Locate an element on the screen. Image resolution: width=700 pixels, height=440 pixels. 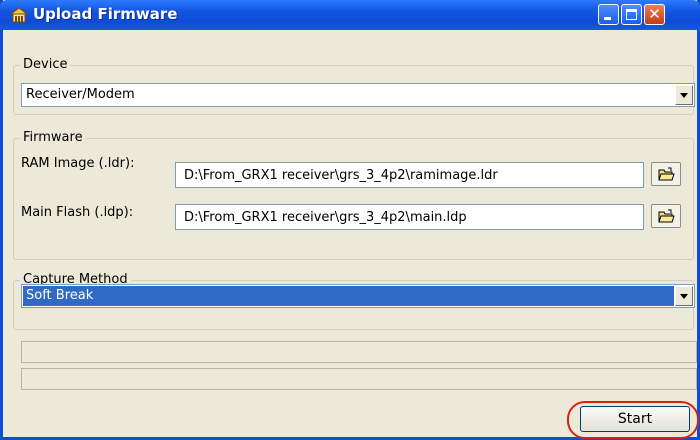
main-flash-field: D:\From_GRX1 receiver\grs_3_4p2\main.ldp is located at coordinates (409, 217).